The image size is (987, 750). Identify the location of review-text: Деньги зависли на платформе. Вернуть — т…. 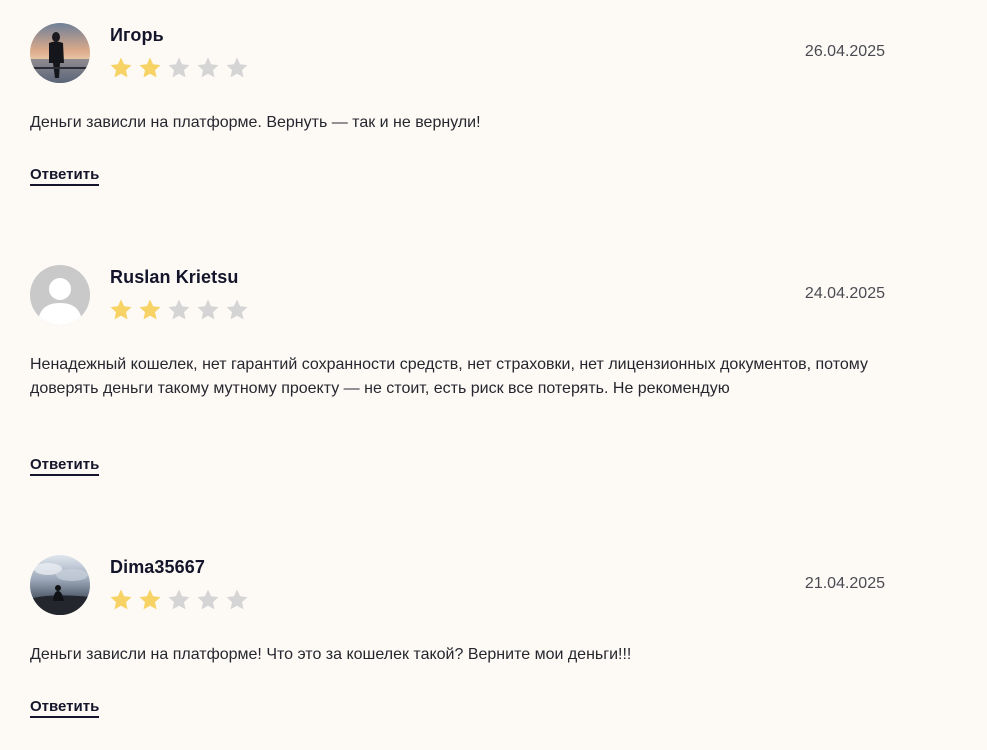
(255, 122).